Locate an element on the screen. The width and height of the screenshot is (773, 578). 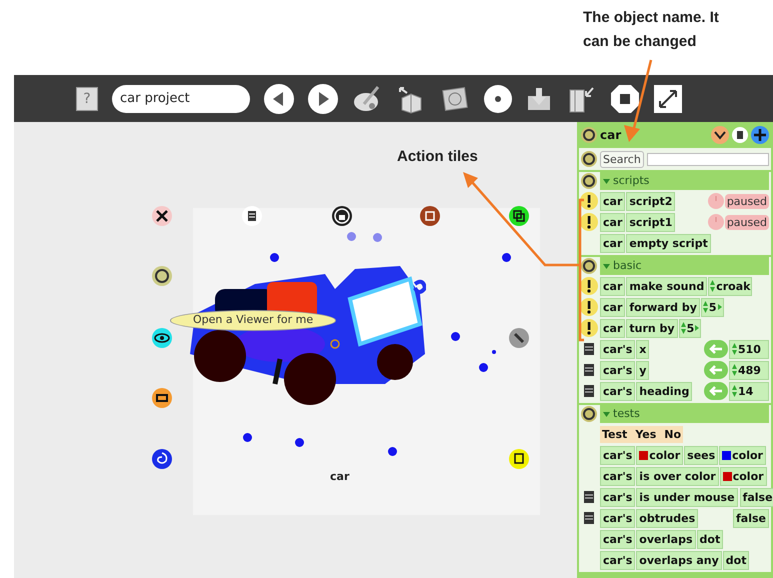
value-tile: 14 is located at coordinates (749, 391).